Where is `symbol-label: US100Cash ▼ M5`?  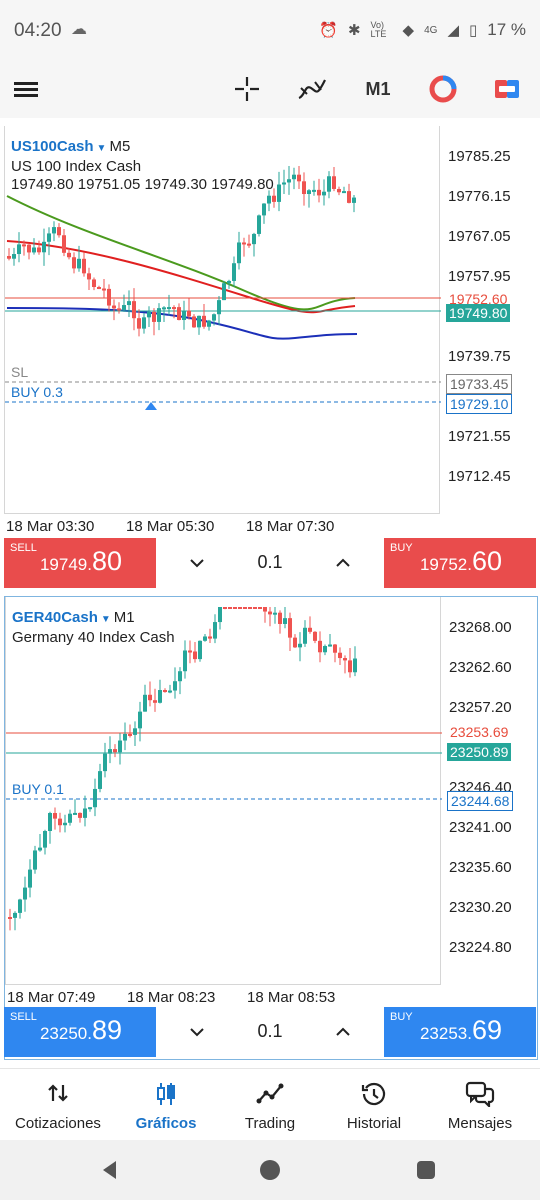 symbol-label: US100Cash ▼ M5 is located at coordinates (70, 146).